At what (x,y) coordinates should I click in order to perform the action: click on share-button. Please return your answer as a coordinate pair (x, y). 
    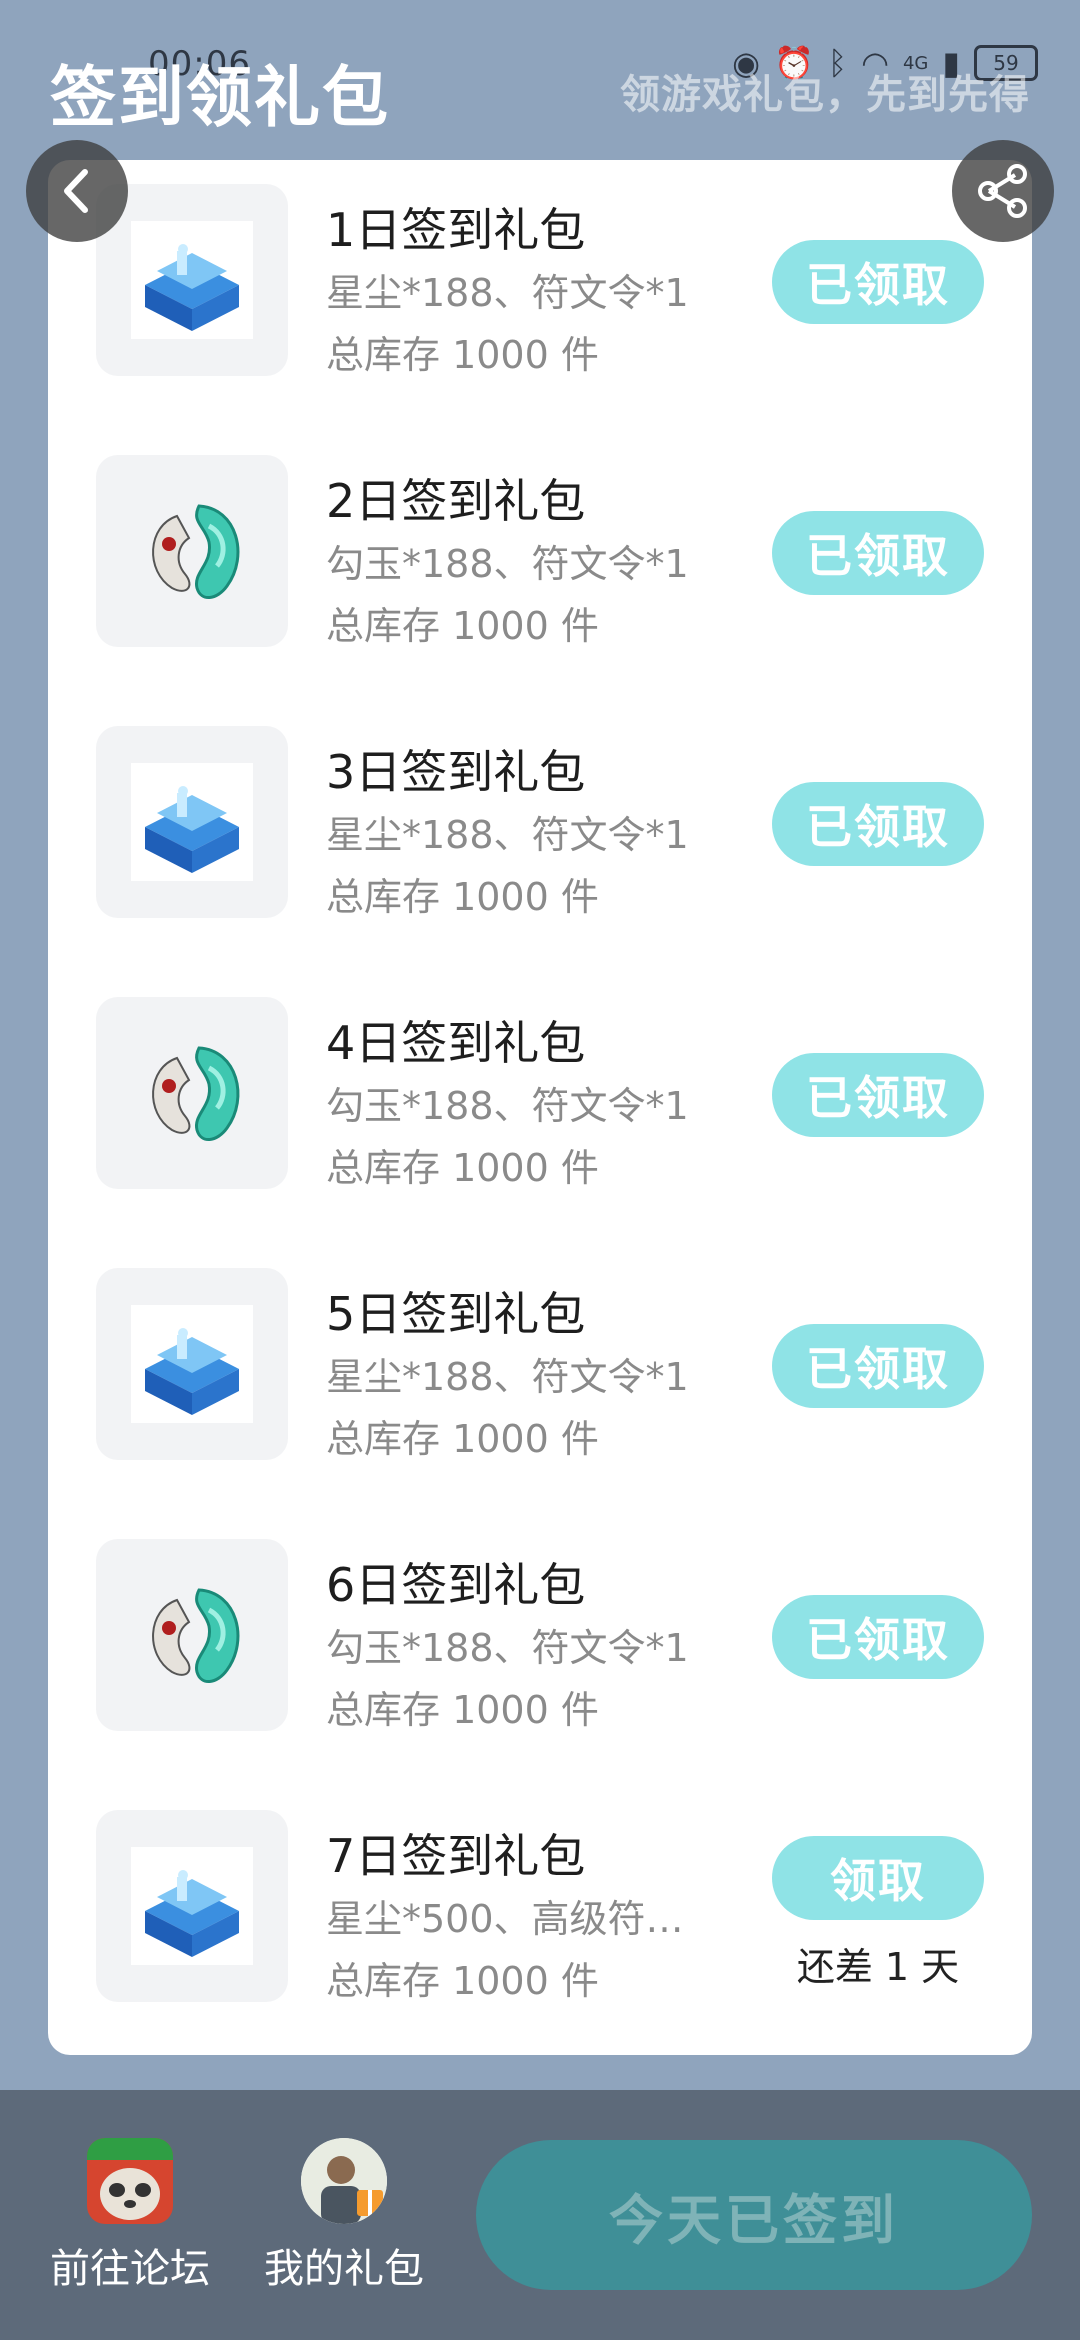
    Looking at the image, I should click on (1003, 191).